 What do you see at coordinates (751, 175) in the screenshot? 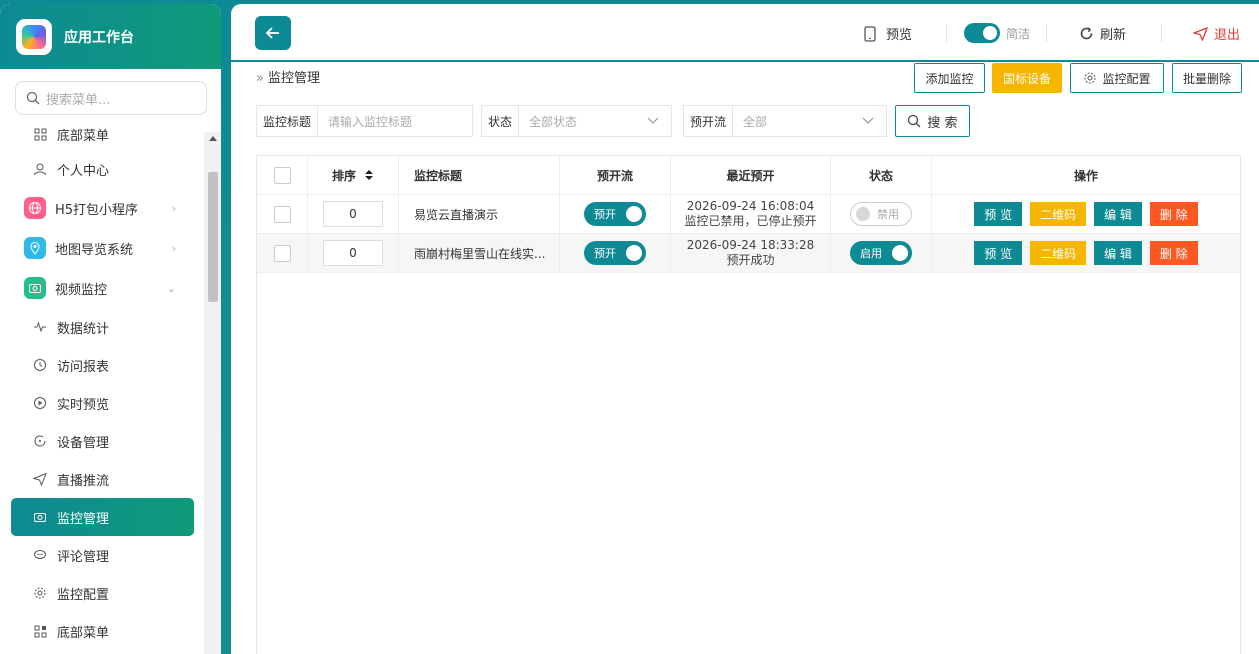
I see `header-recent: 最近预开` at bounding box center [751, 175].